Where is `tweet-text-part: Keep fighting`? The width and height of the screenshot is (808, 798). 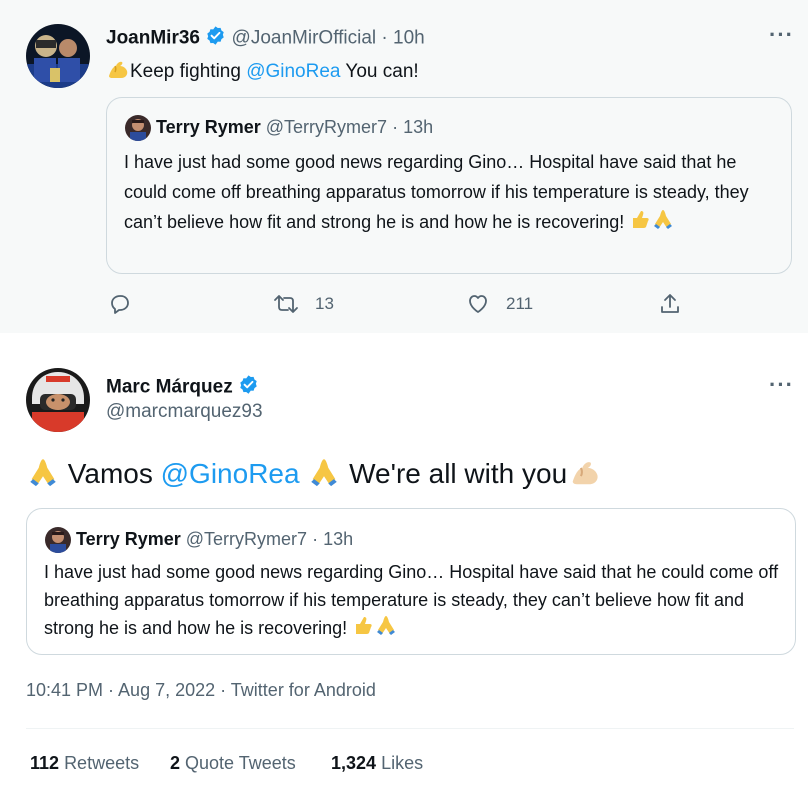
tweet-text-part: Keep fighting is located at coordinates (188, 72).